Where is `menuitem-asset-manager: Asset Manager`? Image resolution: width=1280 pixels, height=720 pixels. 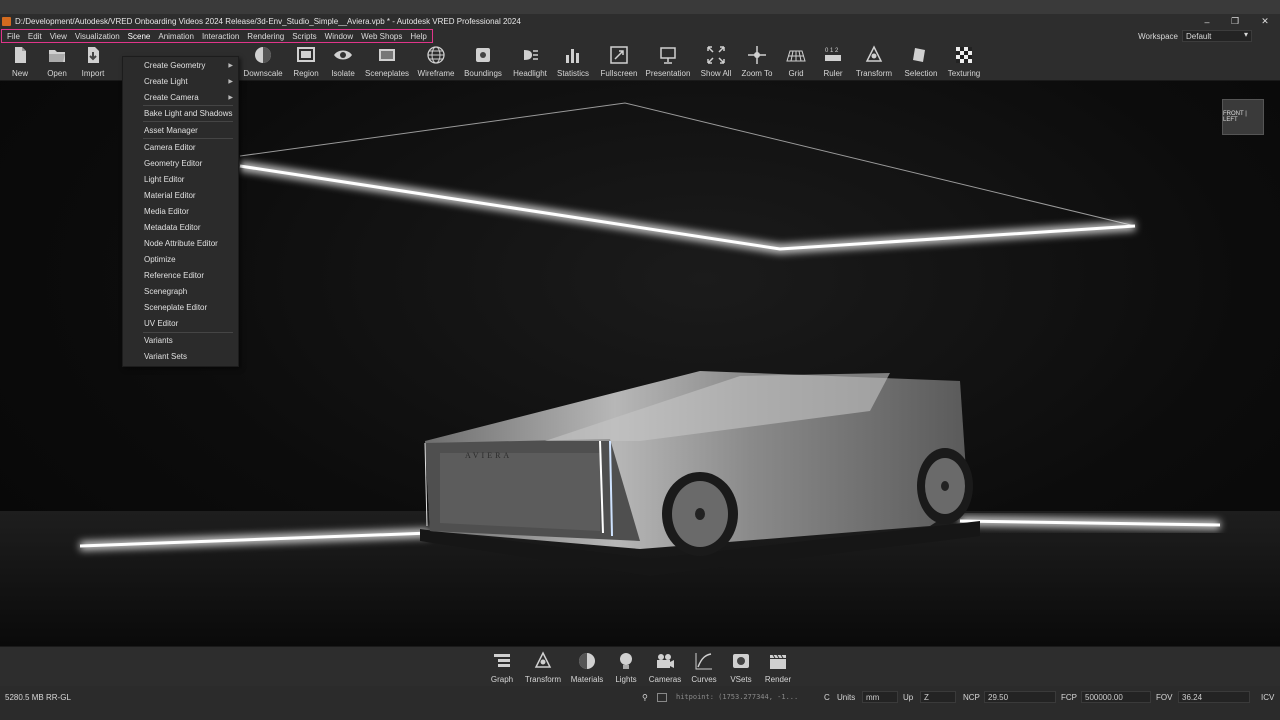
menuitem-asset-manager: Asset Manager is located at coordinates (180, 130).